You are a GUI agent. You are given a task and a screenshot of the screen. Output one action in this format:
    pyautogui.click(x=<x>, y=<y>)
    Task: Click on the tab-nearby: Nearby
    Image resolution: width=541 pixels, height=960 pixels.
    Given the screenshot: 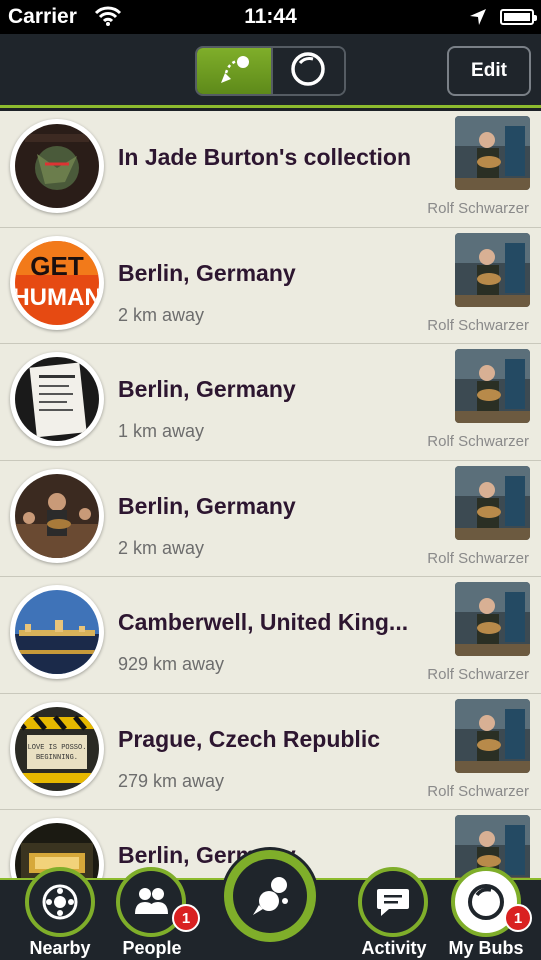 What is the action you would take?
    pyautogui.click(x=60, y=913)
    